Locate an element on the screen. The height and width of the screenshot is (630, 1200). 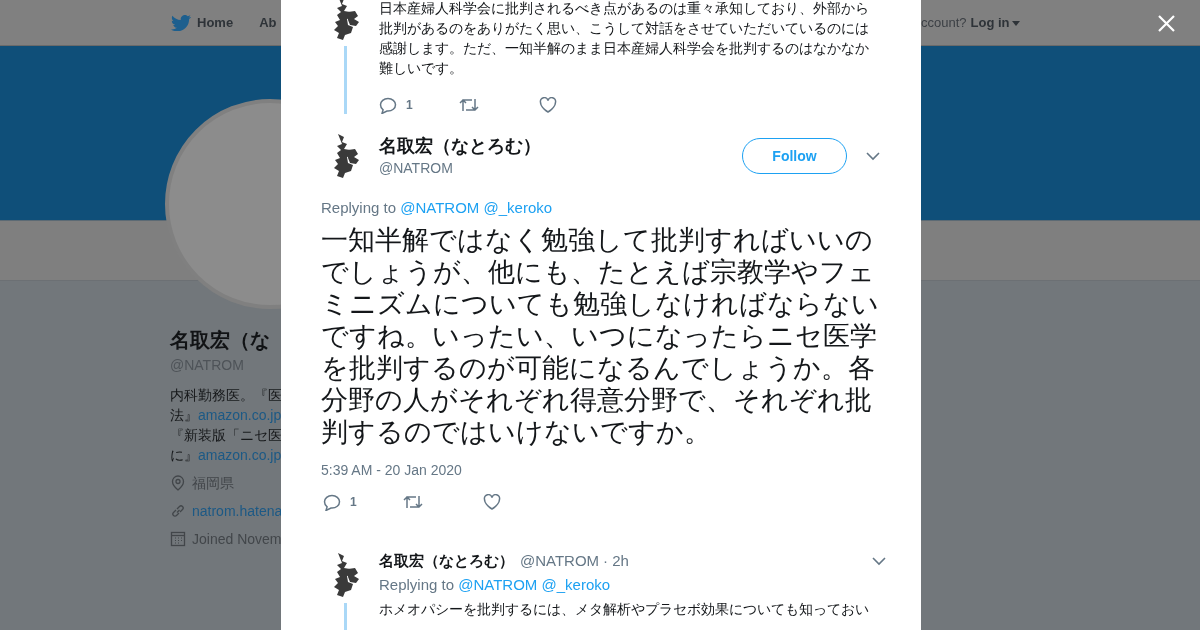
tweet-text: ホメオパシーを批判するには、メタ解析やプラセボ効果についても知っておい is located at coordinates (624, 609).